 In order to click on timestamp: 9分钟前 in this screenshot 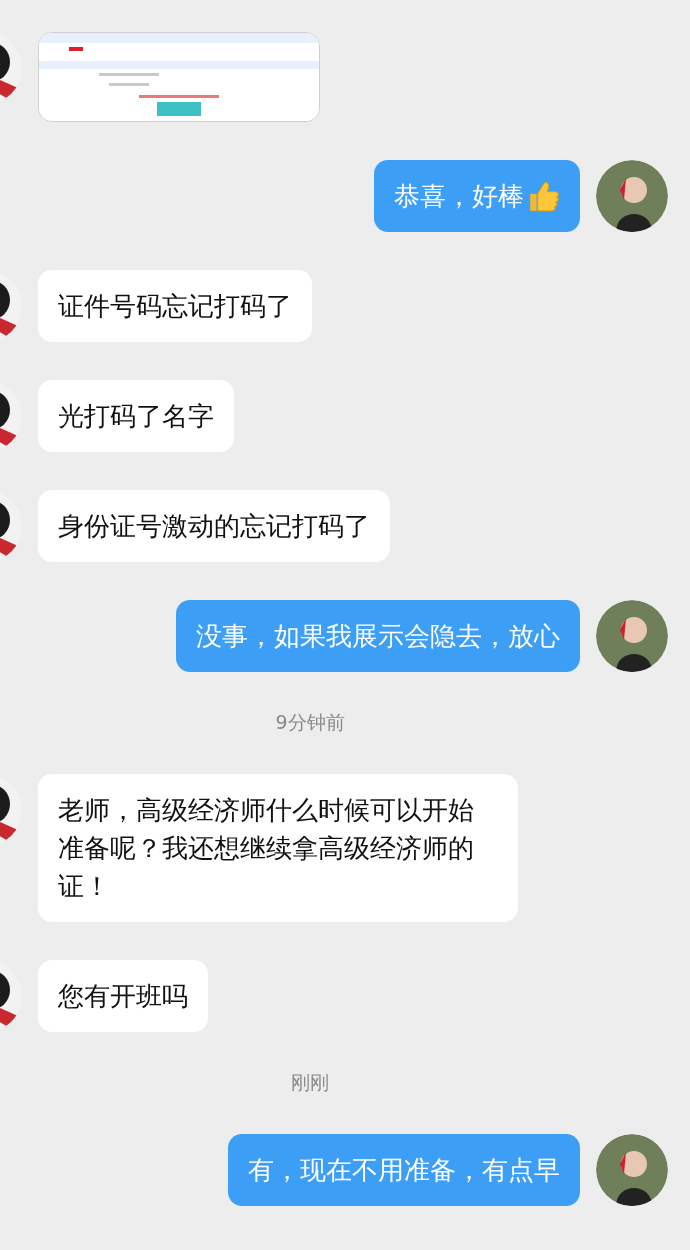, I will do `click(310, 722)`.